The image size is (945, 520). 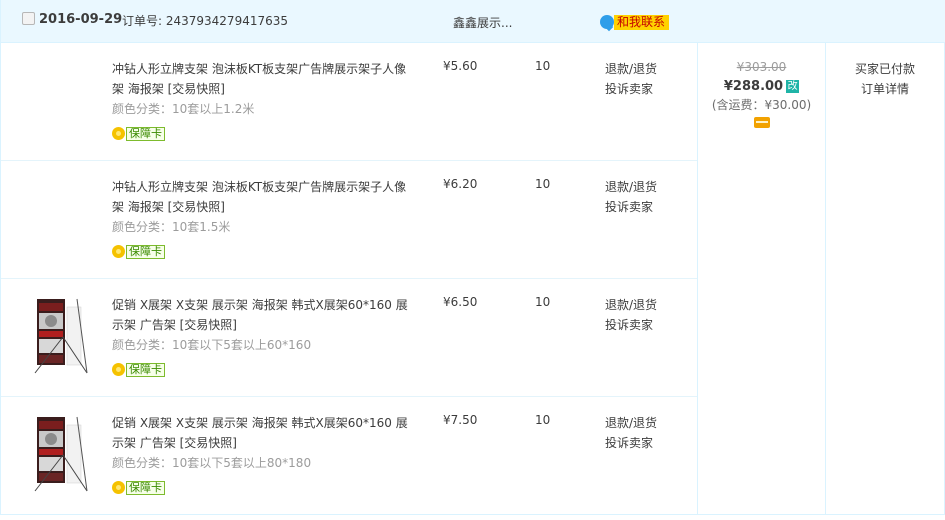 I want to click on status-text: 买家已付款, so click(x=884, y=69).